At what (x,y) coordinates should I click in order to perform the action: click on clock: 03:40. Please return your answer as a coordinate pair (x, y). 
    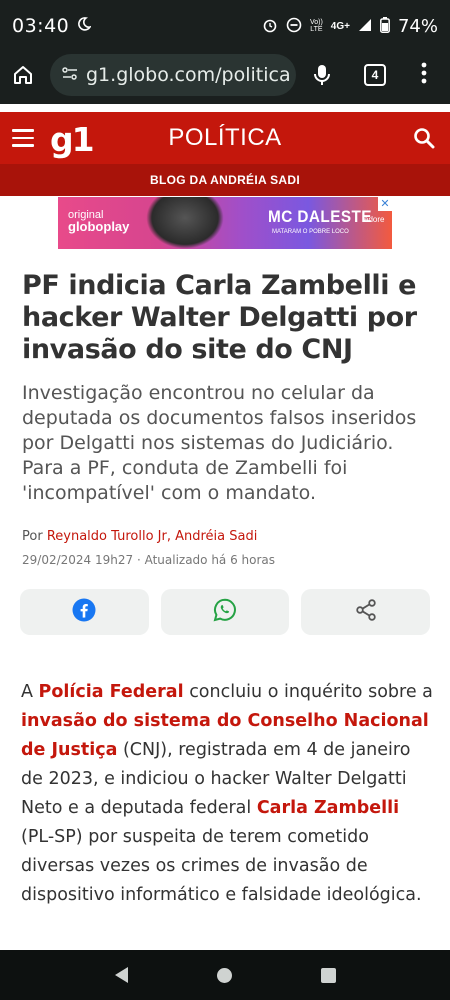
    Looking at the image, I should click on (41, 26).